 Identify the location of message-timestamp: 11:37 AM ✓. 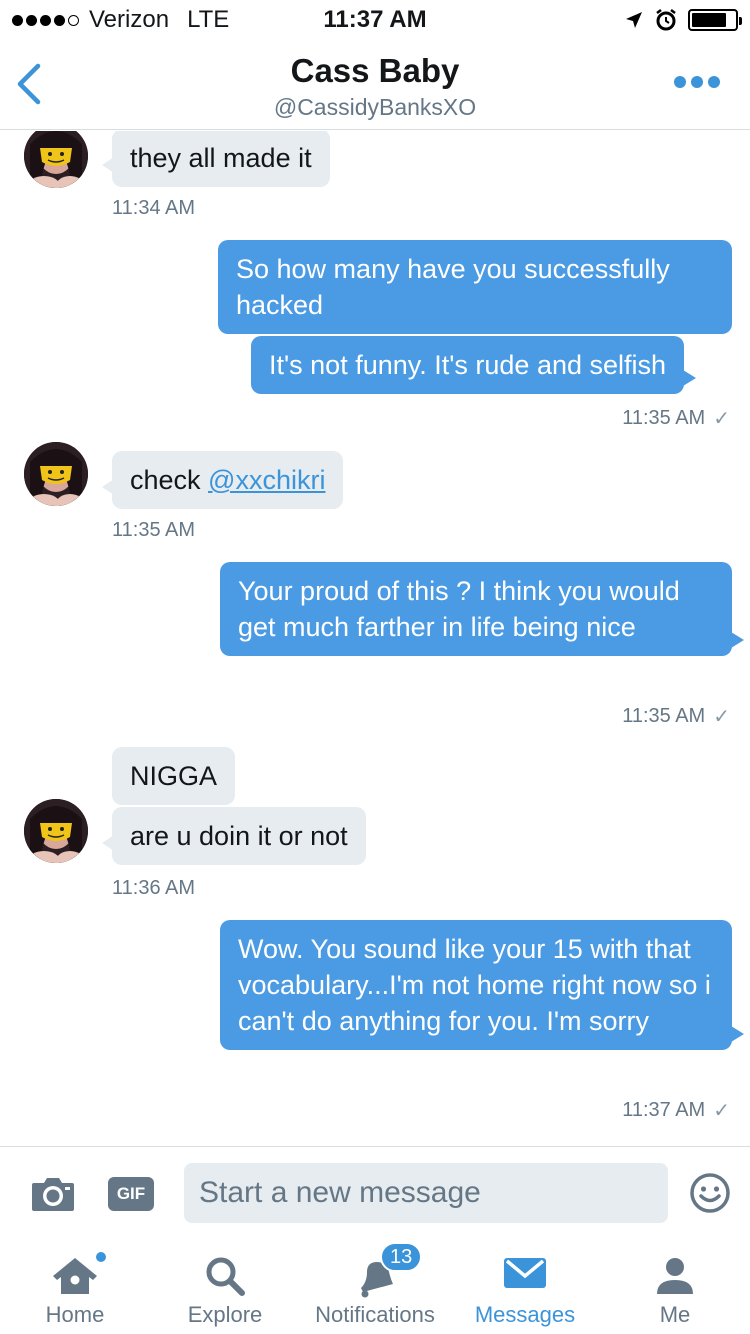
(676, 1110).